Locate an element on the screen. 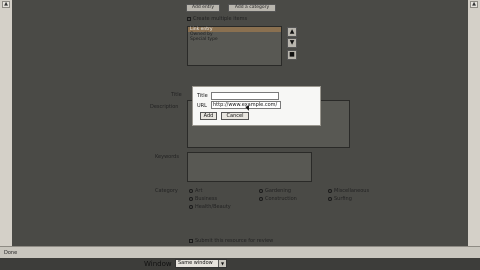  list-item: Special type is located at coordinates (234, 39).